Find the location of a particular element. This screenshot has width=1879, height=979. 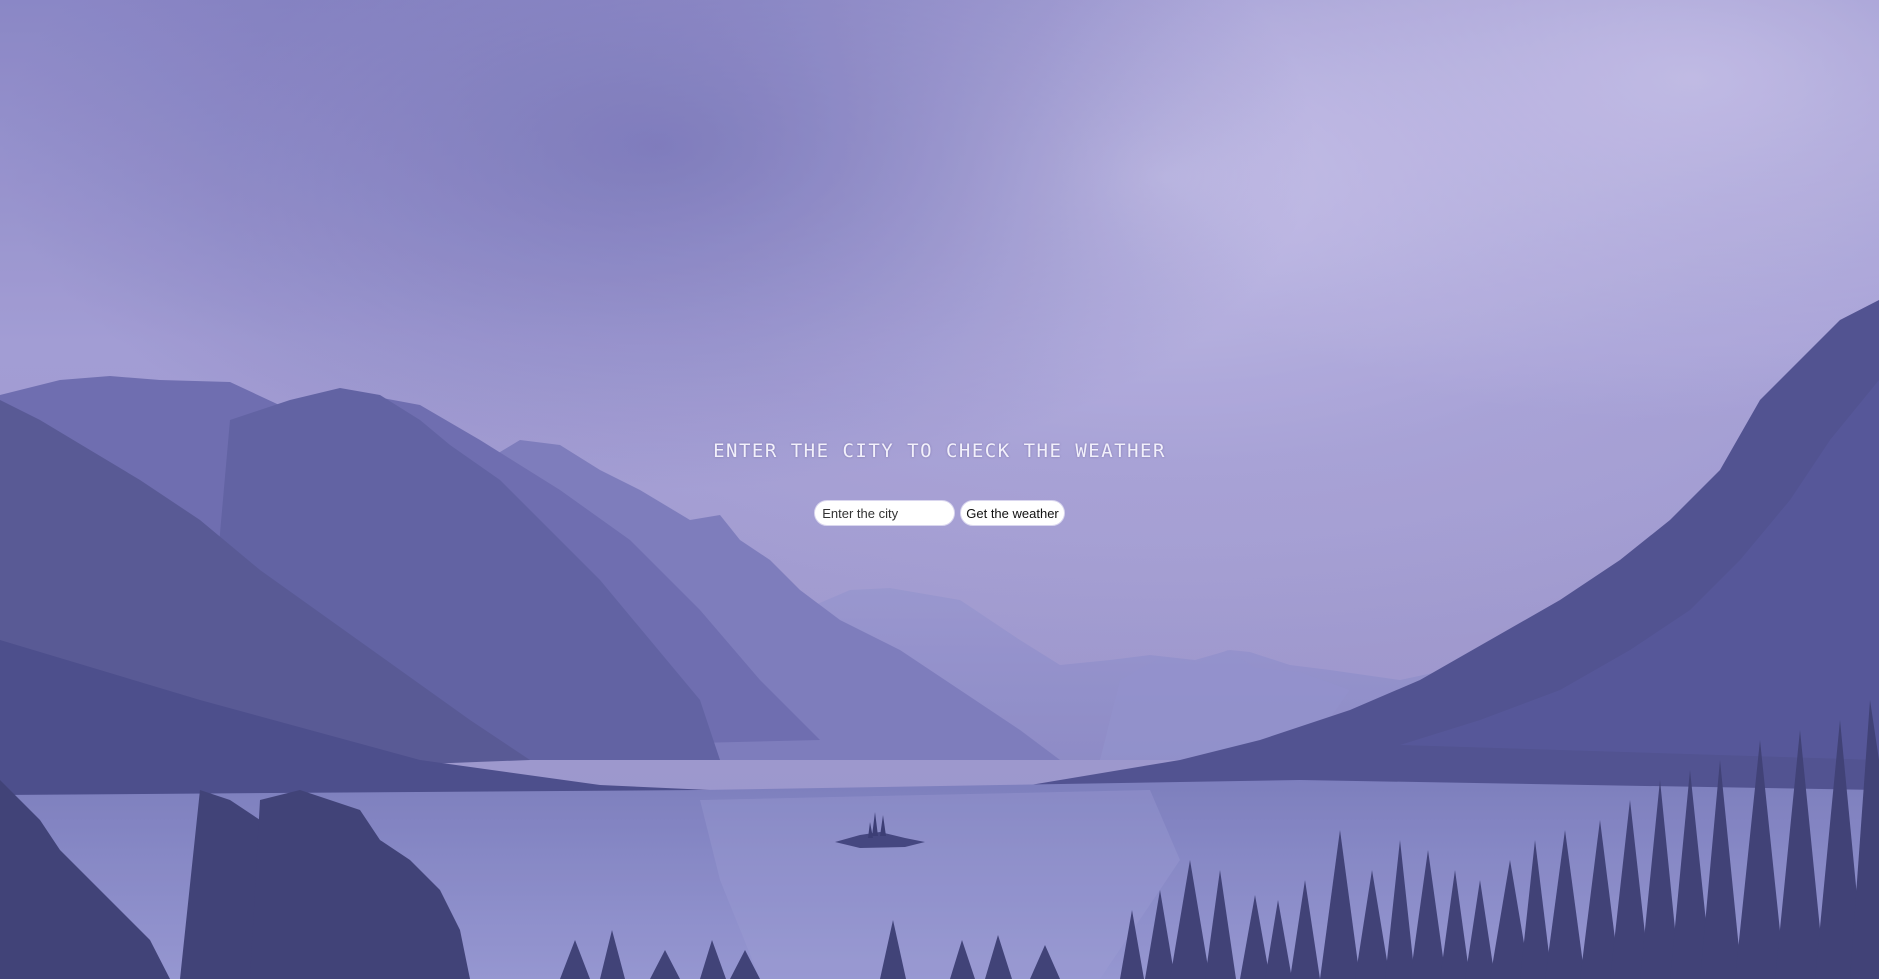

city-input is located at coordinates (885, 513).